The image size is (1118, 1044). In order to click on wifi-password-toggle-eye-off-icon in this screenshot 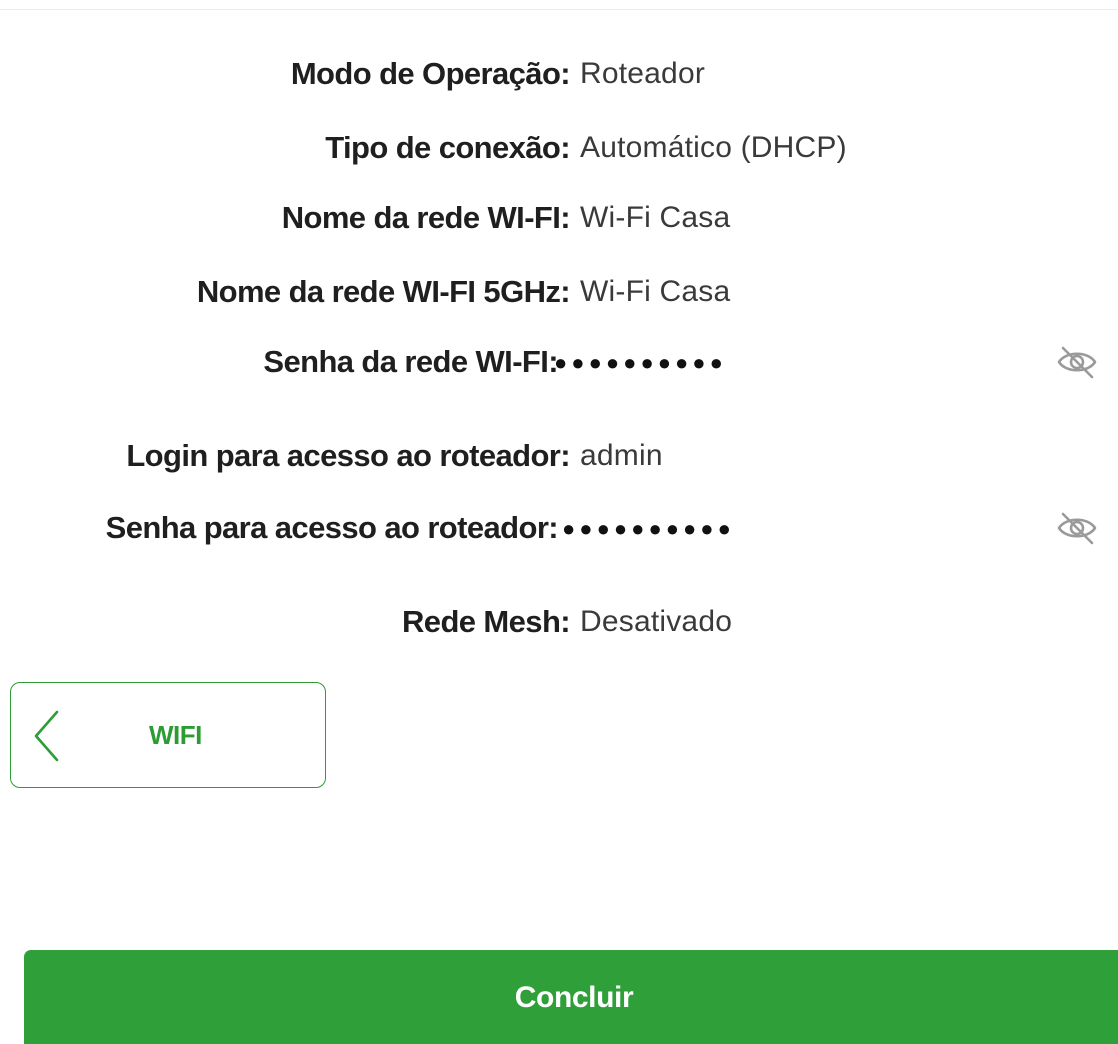, I will do `click(1077, 361)`.